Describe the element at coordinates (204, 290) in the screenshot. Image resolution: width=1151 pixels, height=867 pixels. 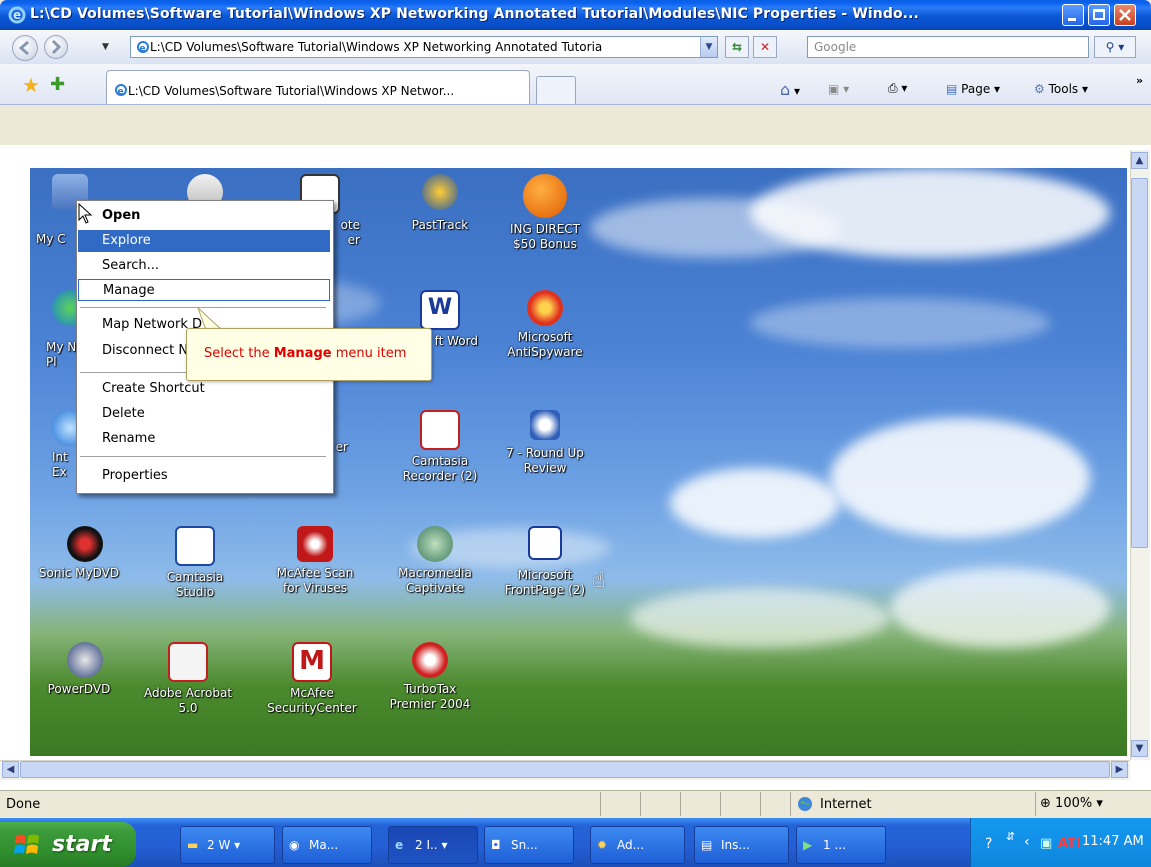
I see `menu-item-manage: Manage` at that location.